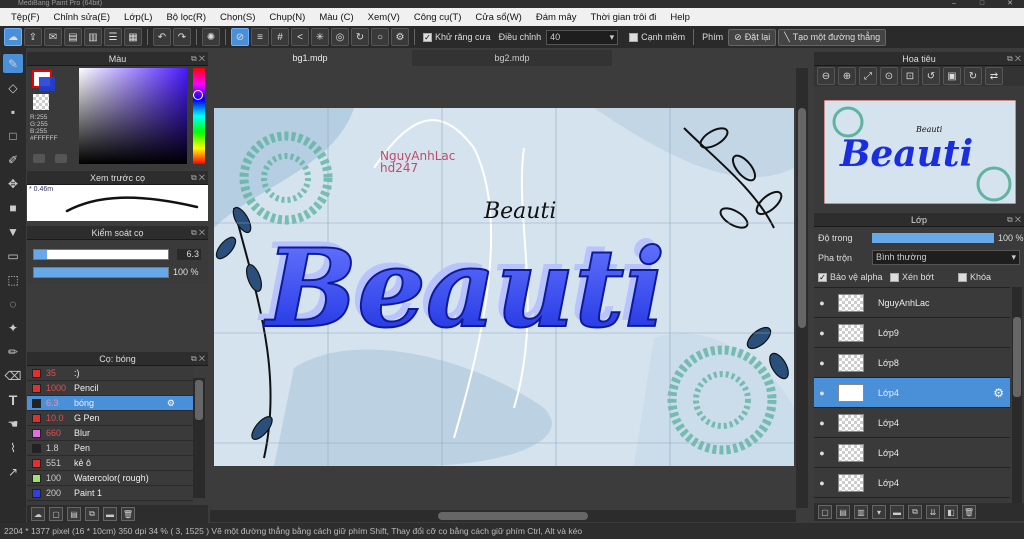  I want to click on zoom-reset-icon: ⊙, so click(889, 76).